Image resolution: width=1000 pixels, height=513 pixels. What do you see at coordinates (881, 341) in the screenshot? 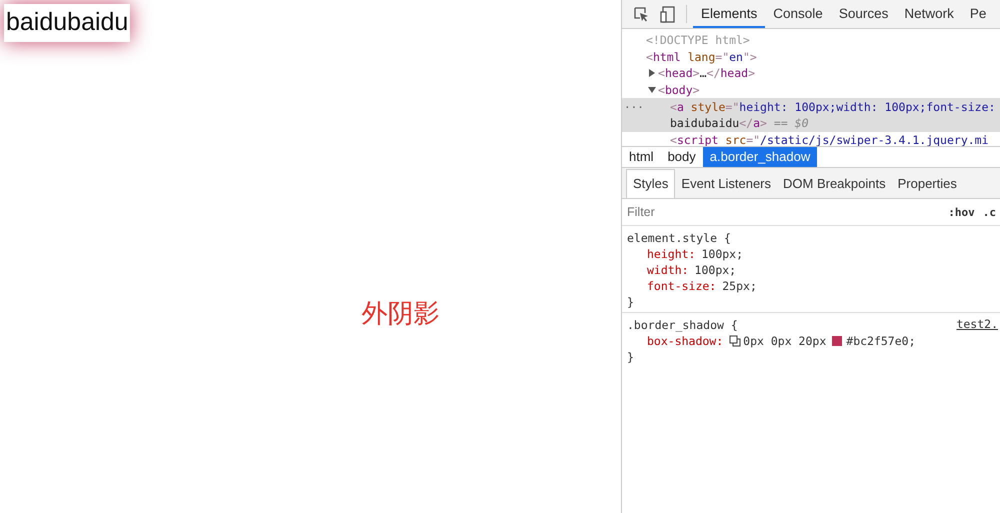
I see `css-property-value: #bc2f57e0;` at bounding box center [881, 341].